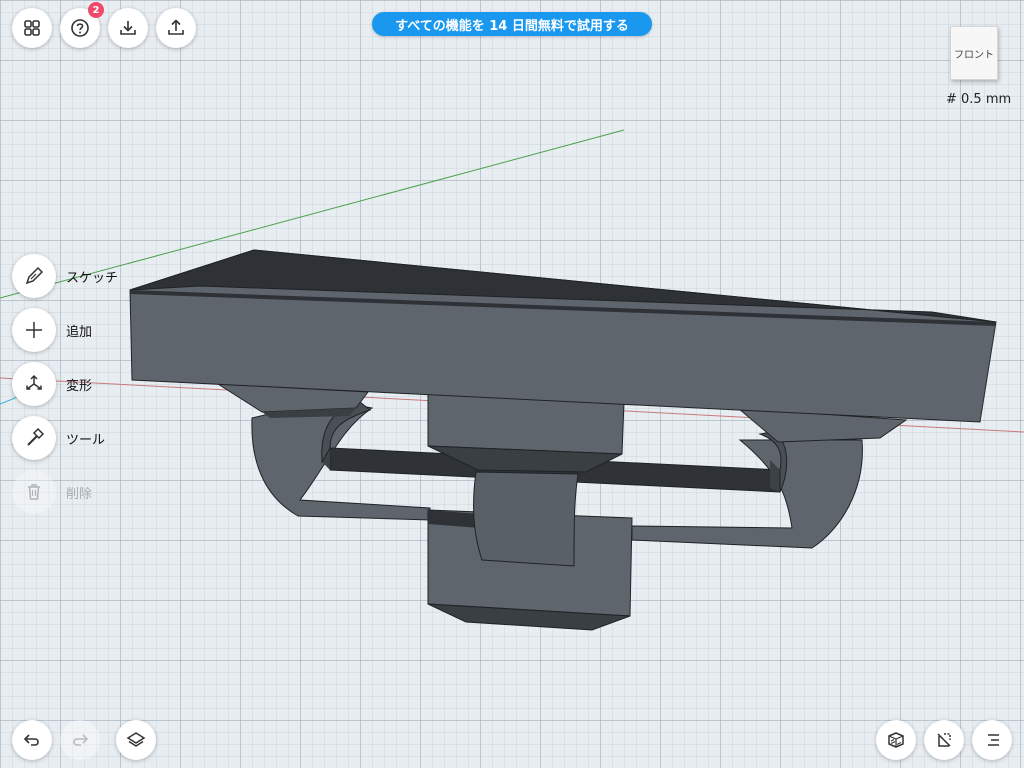  Describe the element at coordinates (34, 492) in the screenshot. I see `trash-icon` at that location.